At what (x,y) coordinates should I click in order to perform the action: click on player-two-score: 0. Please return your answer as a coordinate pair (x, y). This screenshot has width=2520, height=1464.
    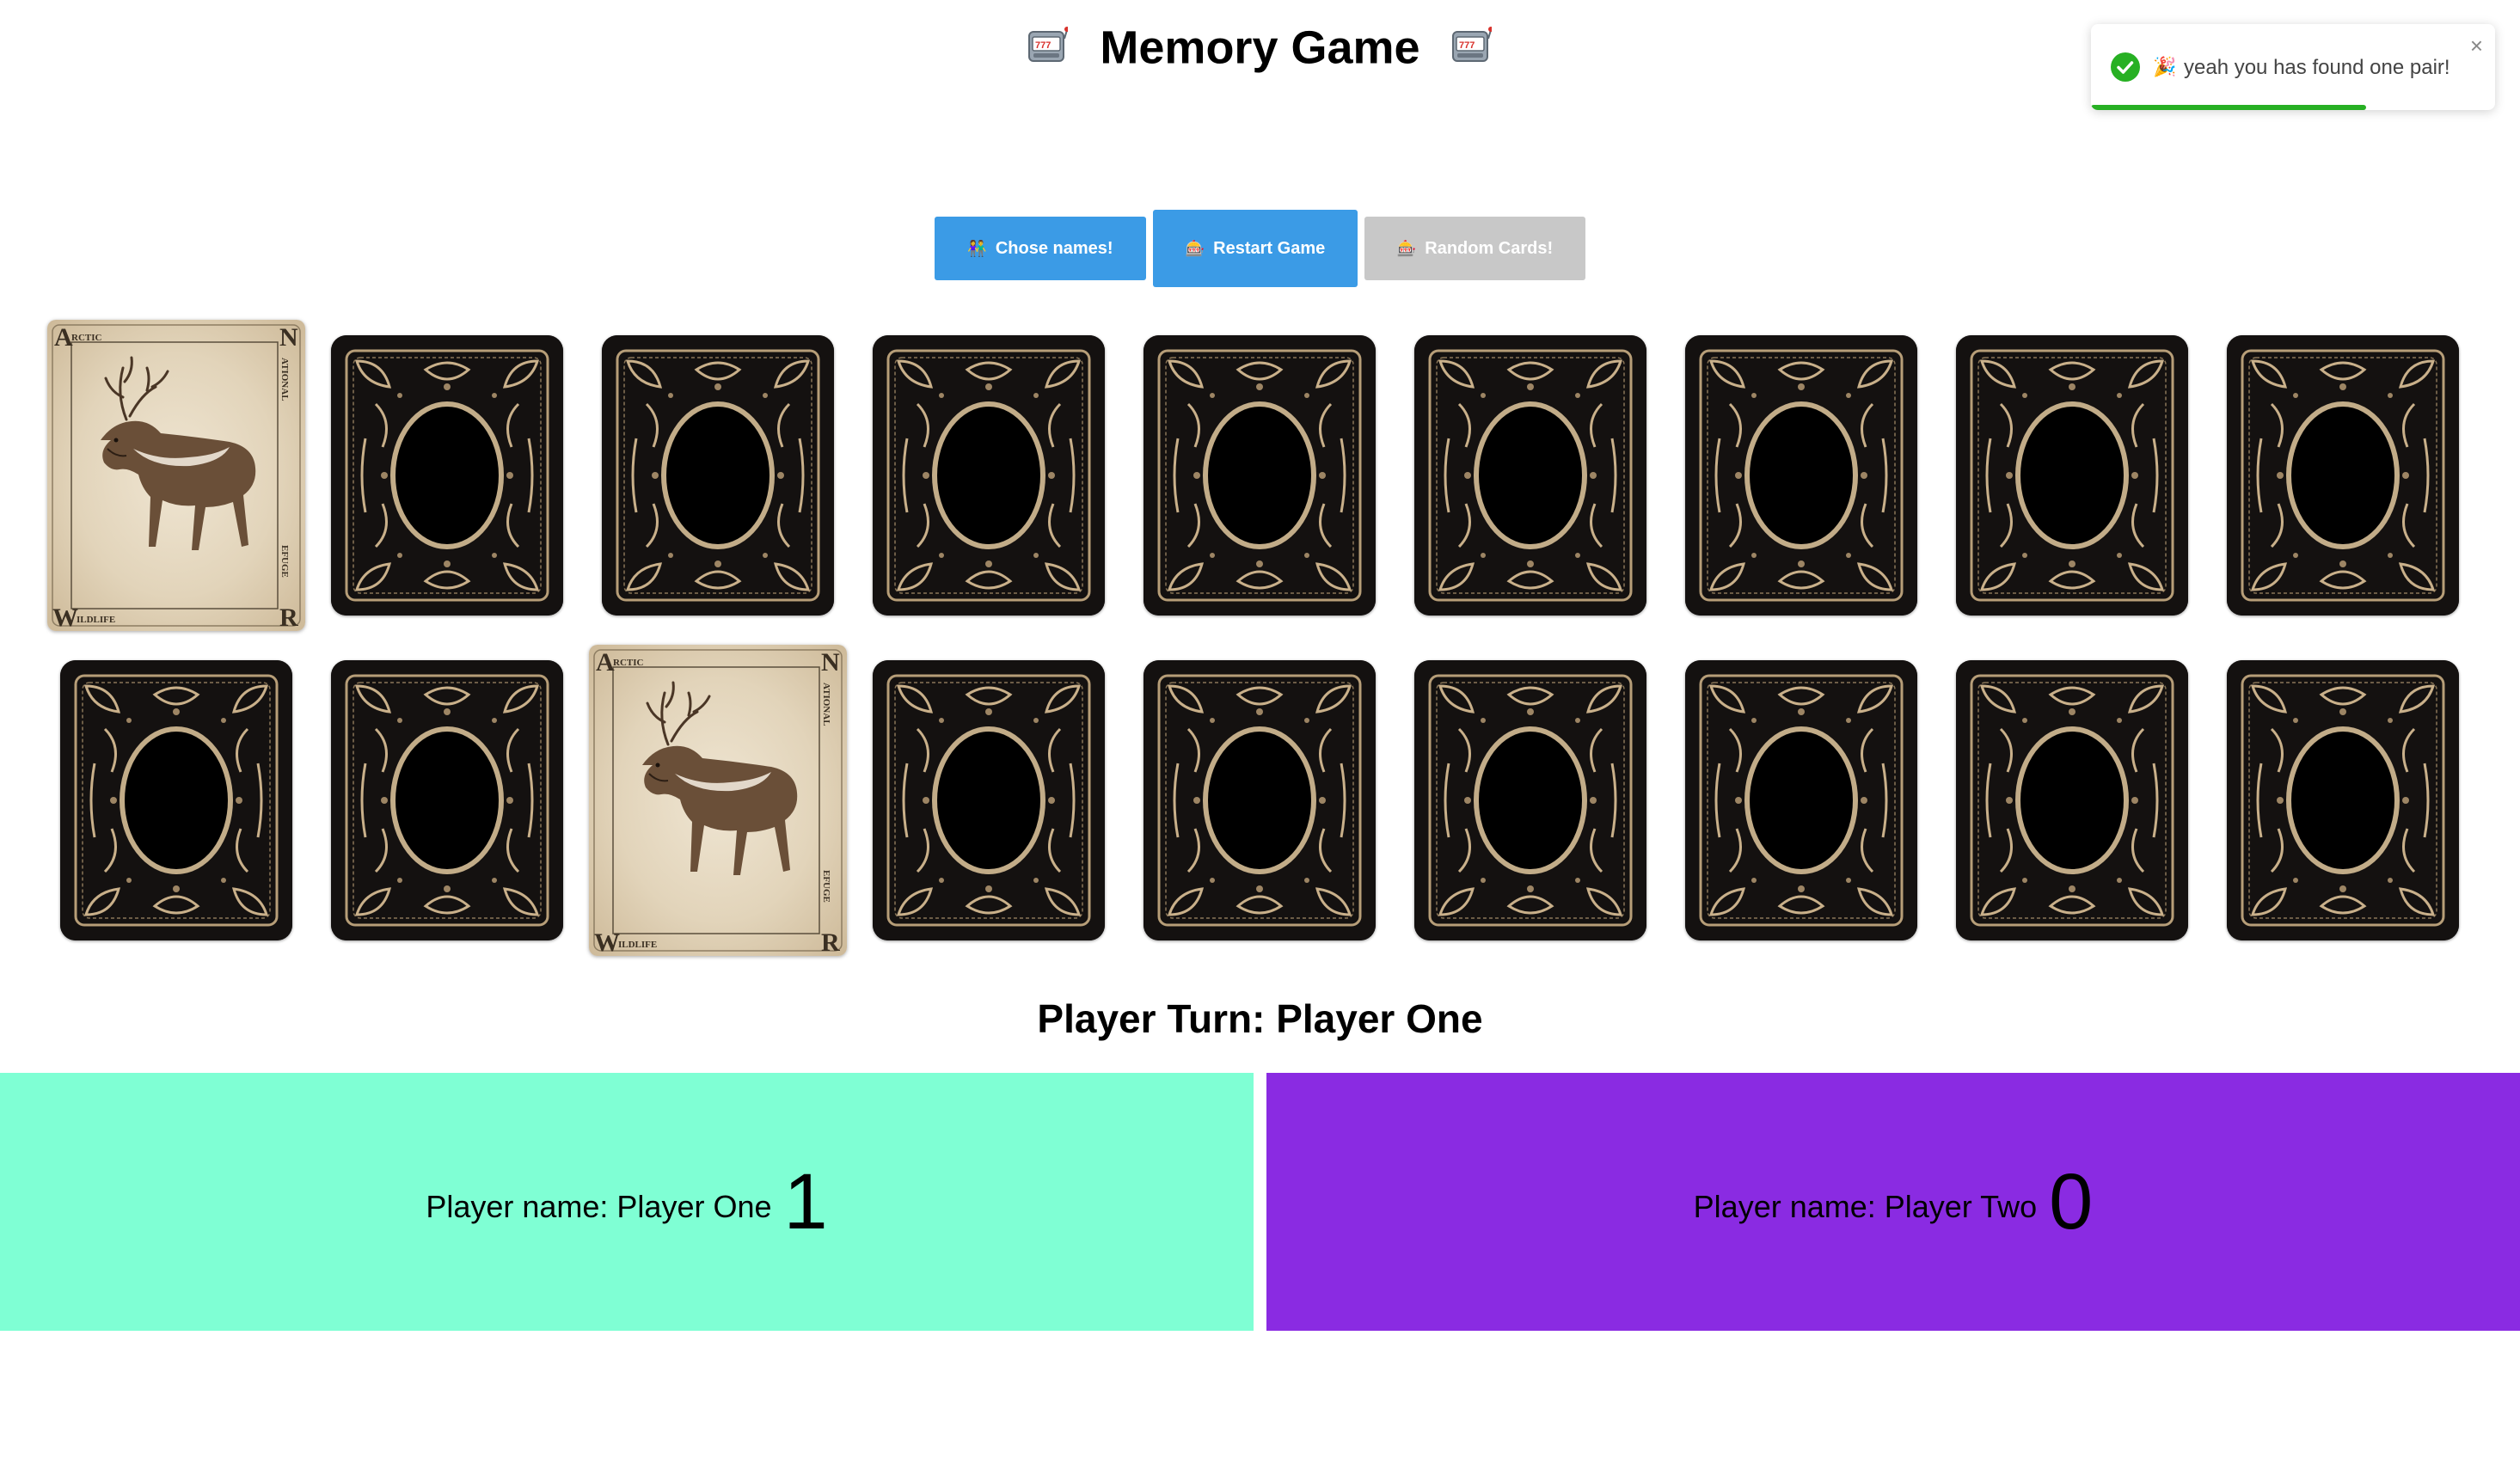
    Looking at the image, I should click on (2072, 1202).